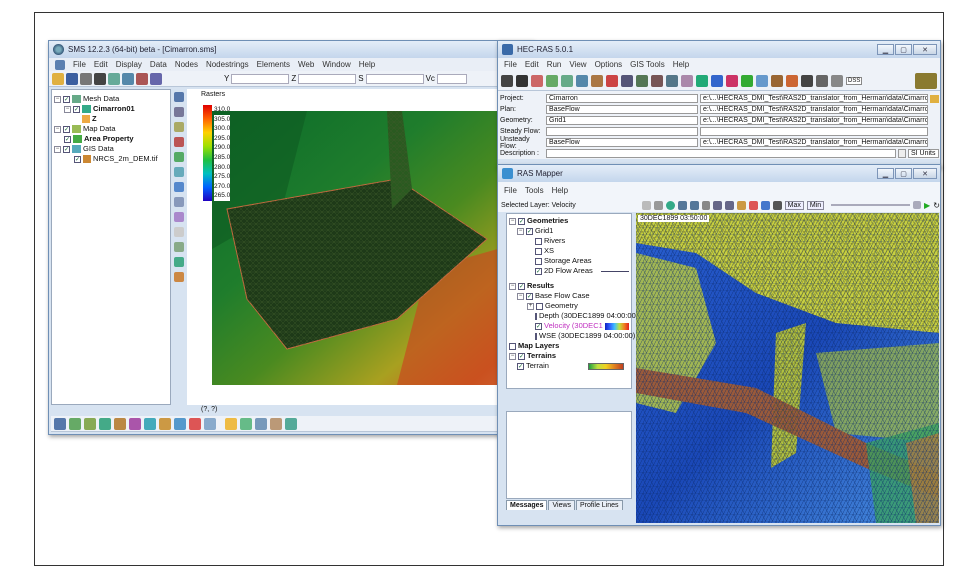  I want to click on sms-menu-data: Data, so click(158, 64).